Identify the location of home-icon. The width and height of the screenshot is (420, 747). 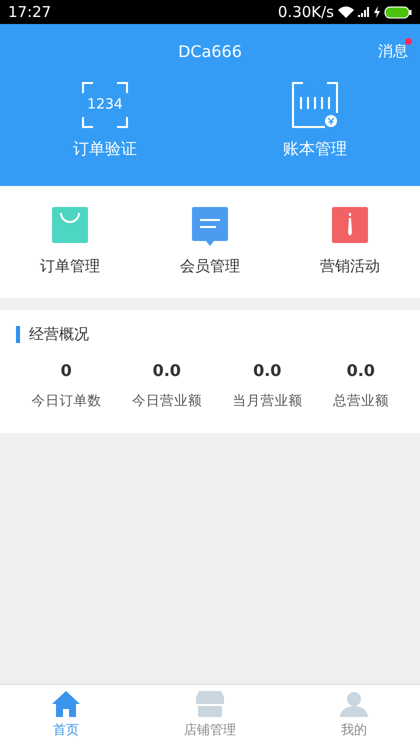
(66, 704).